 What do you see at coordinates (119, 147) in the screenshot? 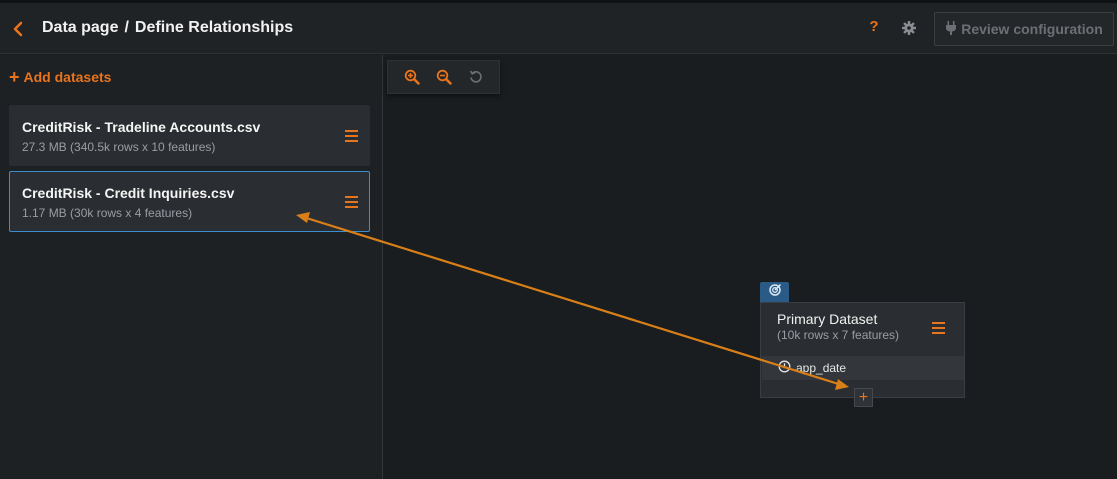
I see `dataset-meta: 27.3 MB (340.5k rows x 10 features)` at bounding box center [119, 147].